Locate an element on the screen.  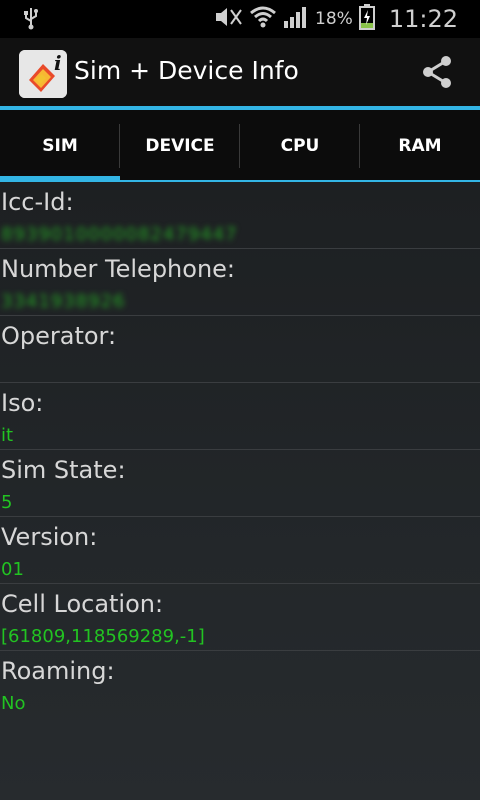
info-label: Cell Location: is located at coordinates (82, 604).